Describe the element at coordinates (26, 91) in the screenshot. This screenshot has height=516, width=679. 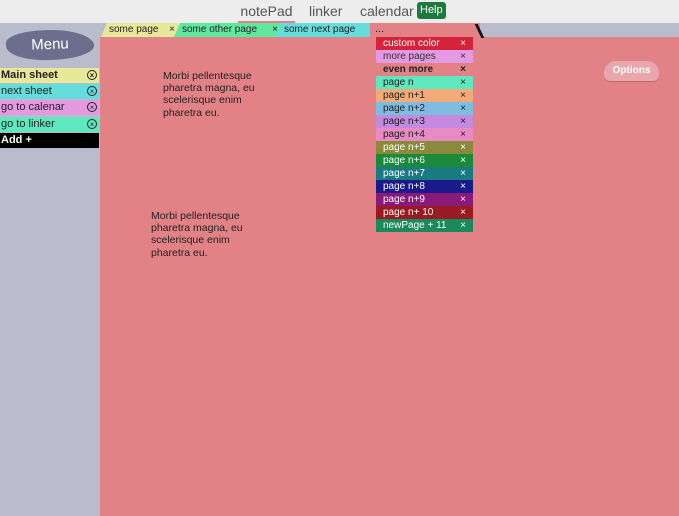
I see `sheet-item-label: next sheet` at that location.